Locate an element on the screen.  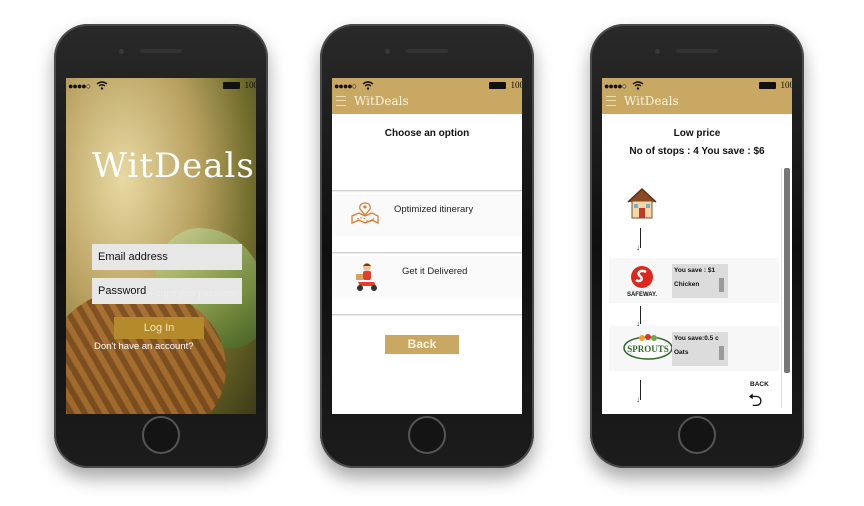
stop-card: You save:0.5 c Oats is located at coordinates (700, 349).